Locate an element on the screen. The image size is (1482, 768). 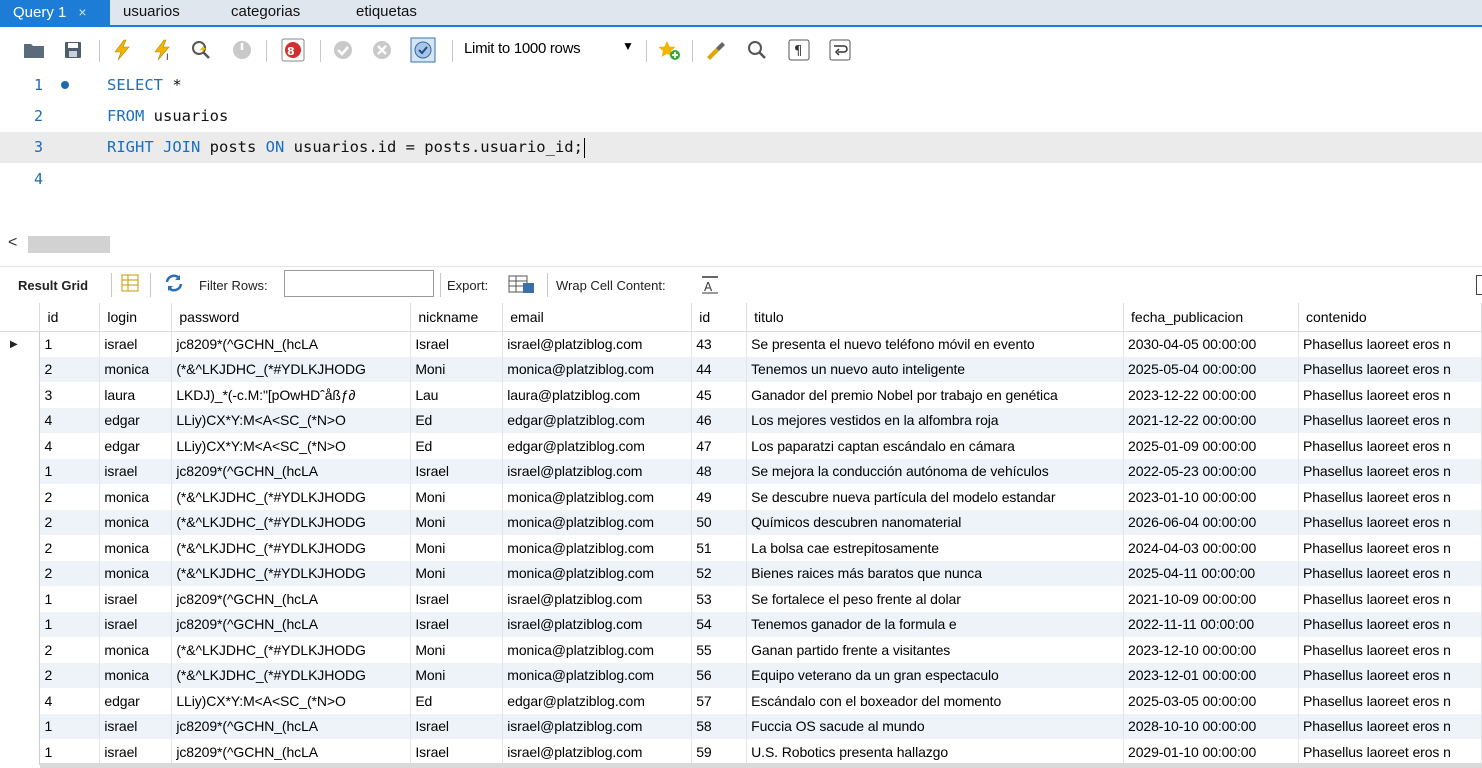
execute-icon is located at coordinates (122, 50).